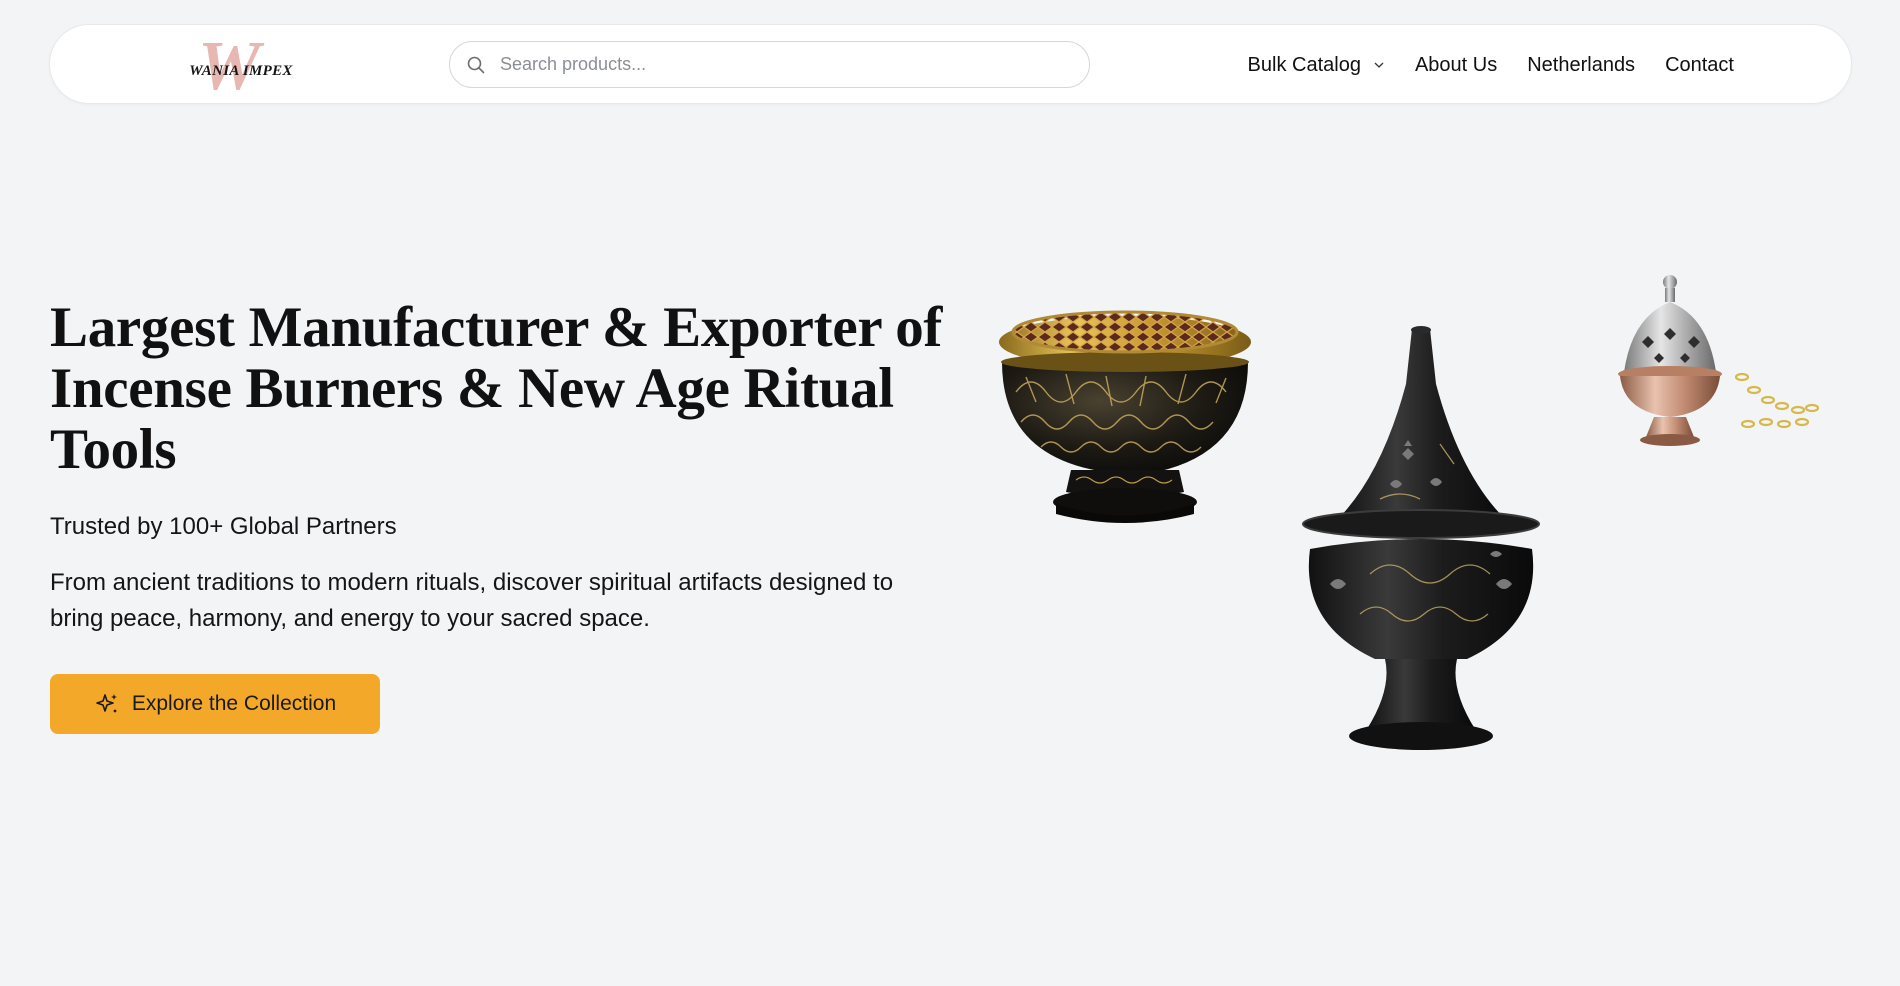 The height and width of the screenshot is (986, 1900). Describe the element at coordinates (1719, 360) in the screenshot. I see `hanging-censer-image` at that location.